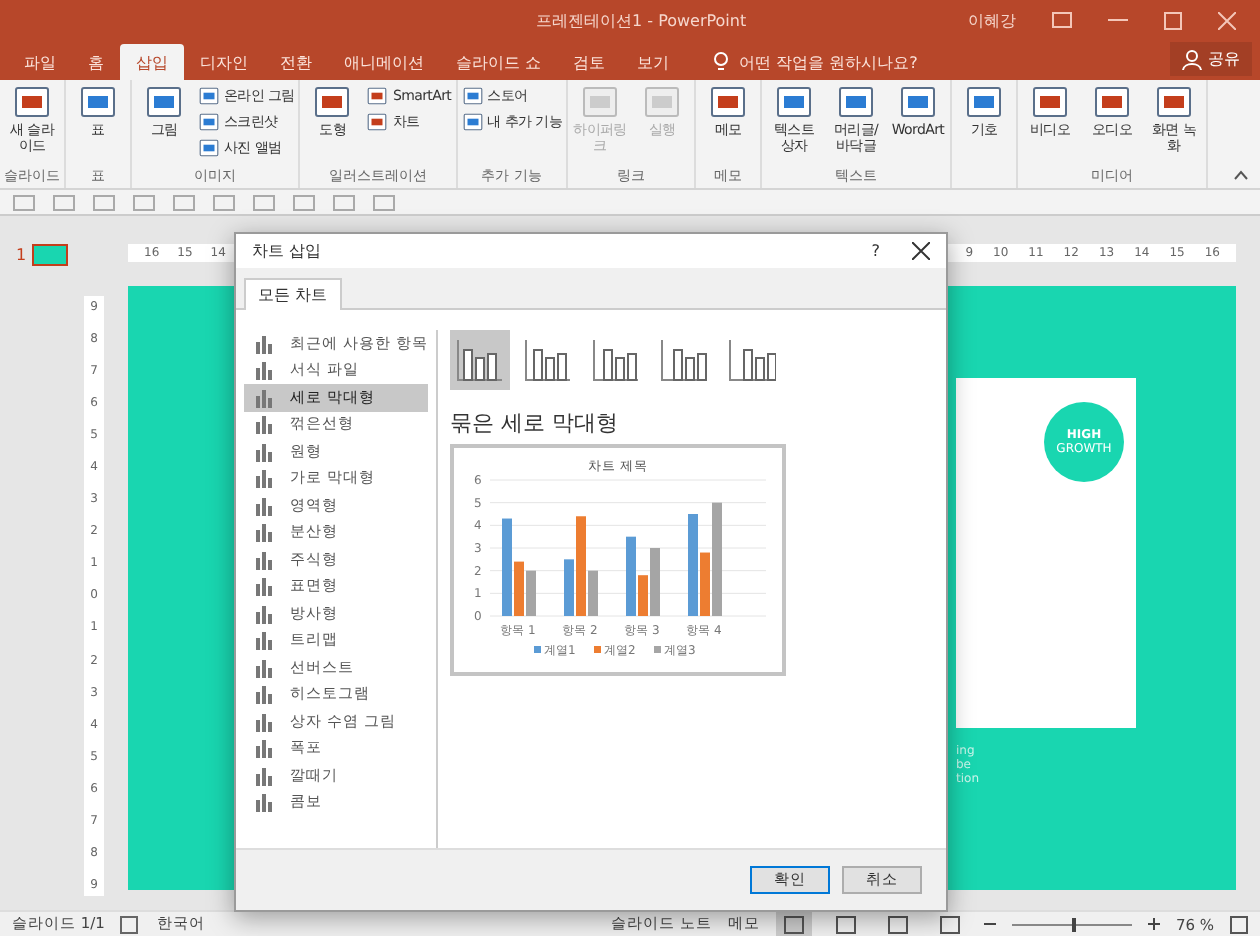 The image size is (1260, 936). I want to click on ribbon-tab: 검토, so click(589, 62).